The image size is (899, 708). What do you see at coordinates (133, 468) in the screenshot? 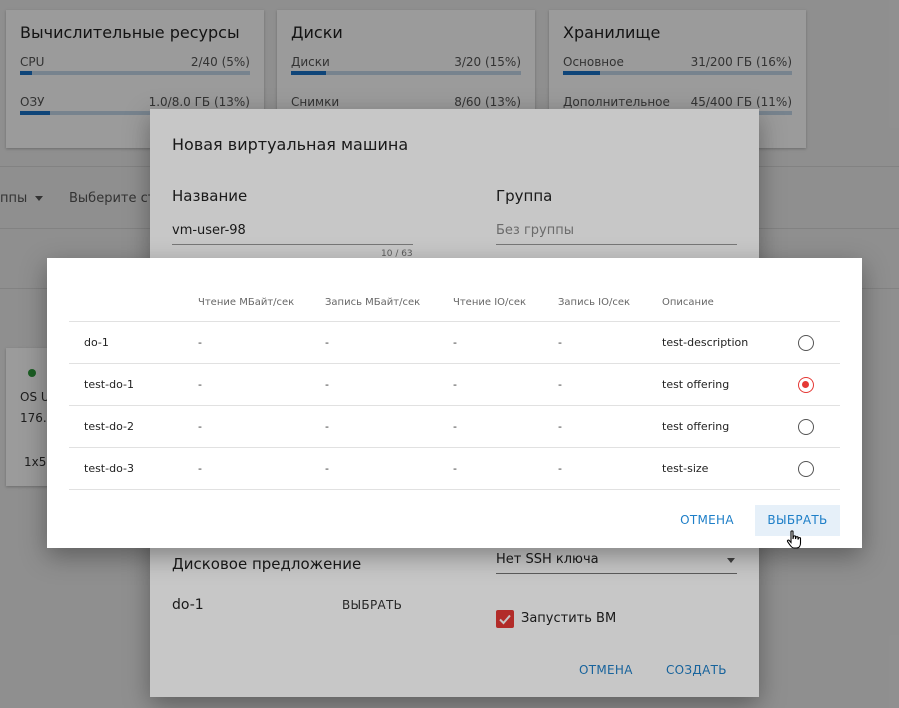
I see `offering-name-cell: test-do-3` at bounding box center [133, 468].